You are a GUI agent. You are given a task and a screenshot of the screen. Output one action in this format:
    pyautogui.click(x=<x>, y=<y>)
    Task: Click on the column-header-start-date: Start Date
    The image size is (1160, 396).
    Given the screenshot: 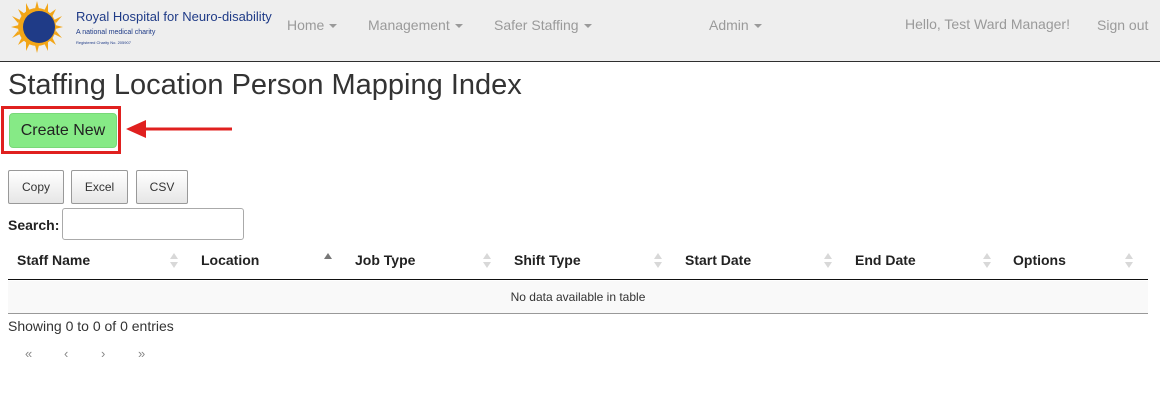 What is the action you would take?
    pyautogui.click(x=718, y=260)
    